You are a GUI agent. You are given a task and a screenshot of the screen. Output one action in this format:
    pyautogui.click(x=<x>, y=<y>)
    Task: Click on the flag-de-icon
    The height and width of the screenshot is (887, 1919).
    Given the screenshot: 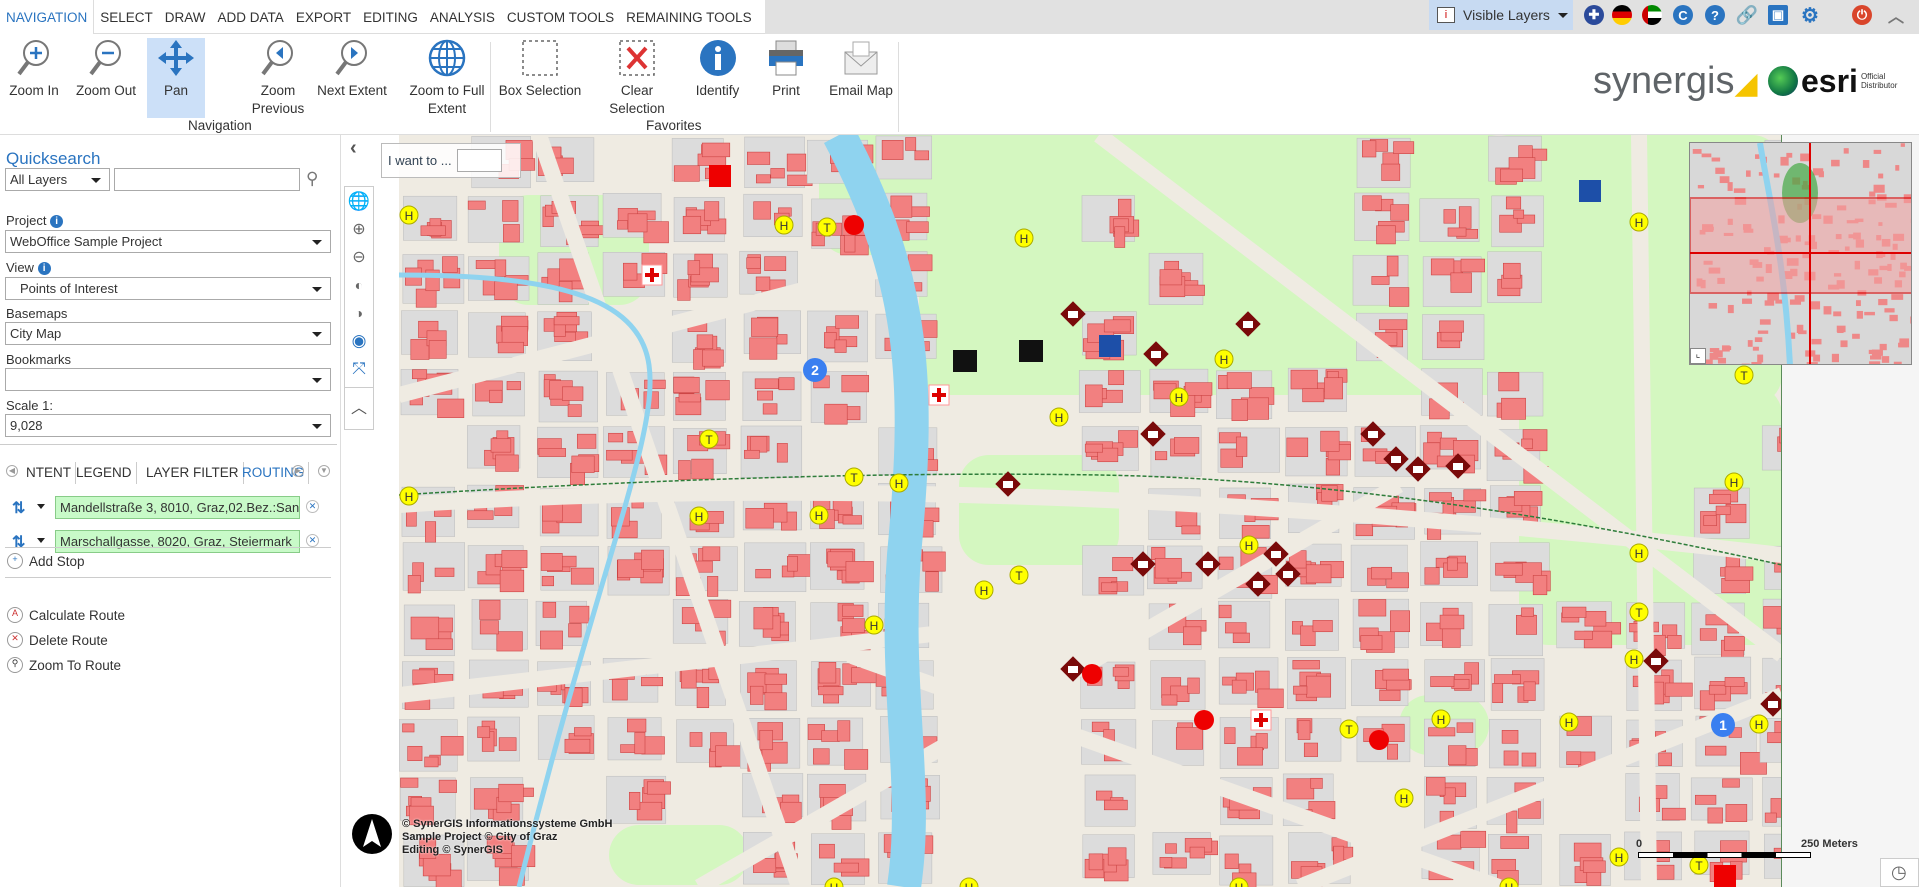 What is the action you would take?
    pyautogui.click(x=1622, y=15)
    